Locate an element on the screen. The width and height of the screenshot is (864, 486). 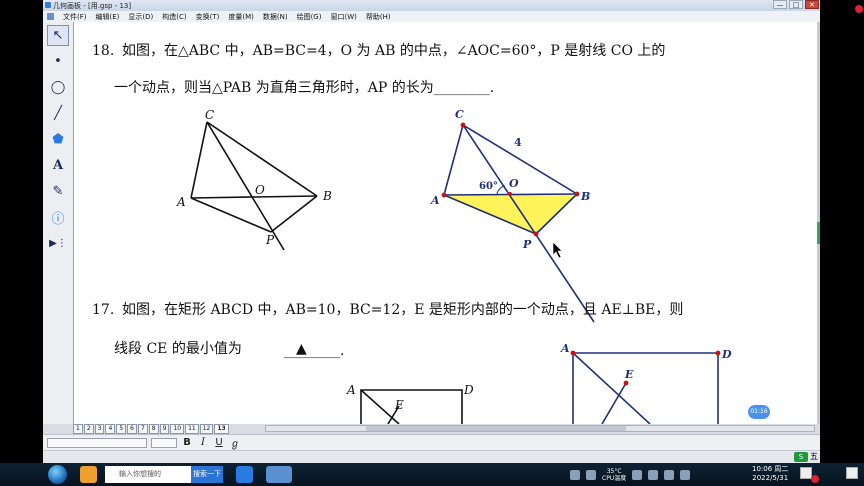
point-b is located at coordinates (577, 194).